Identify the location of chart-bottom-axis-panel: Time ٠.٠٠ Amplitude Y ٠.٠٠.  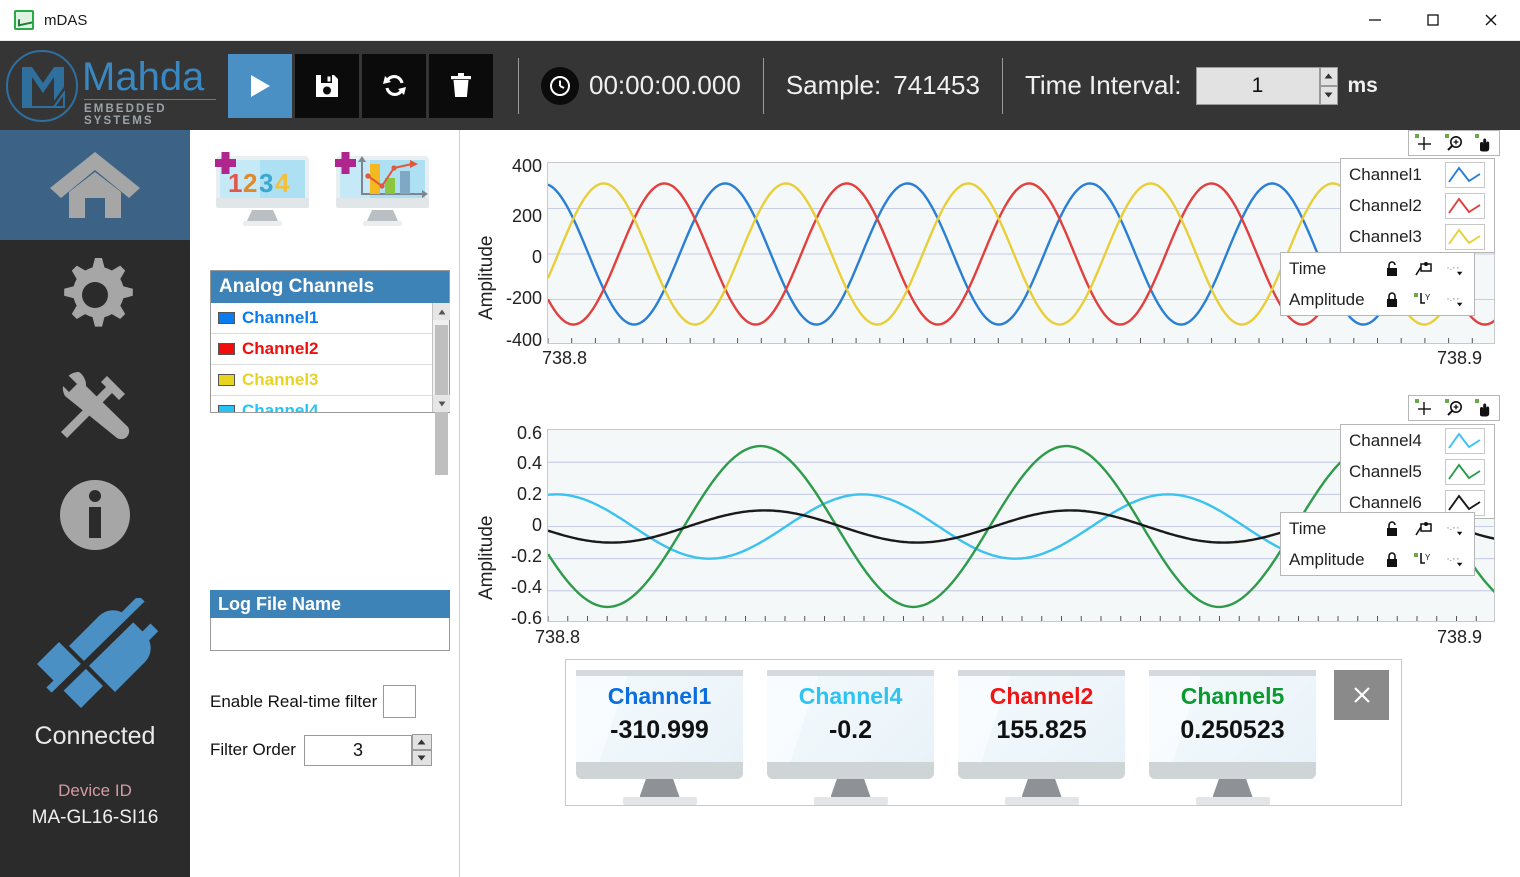
(1377, 544).